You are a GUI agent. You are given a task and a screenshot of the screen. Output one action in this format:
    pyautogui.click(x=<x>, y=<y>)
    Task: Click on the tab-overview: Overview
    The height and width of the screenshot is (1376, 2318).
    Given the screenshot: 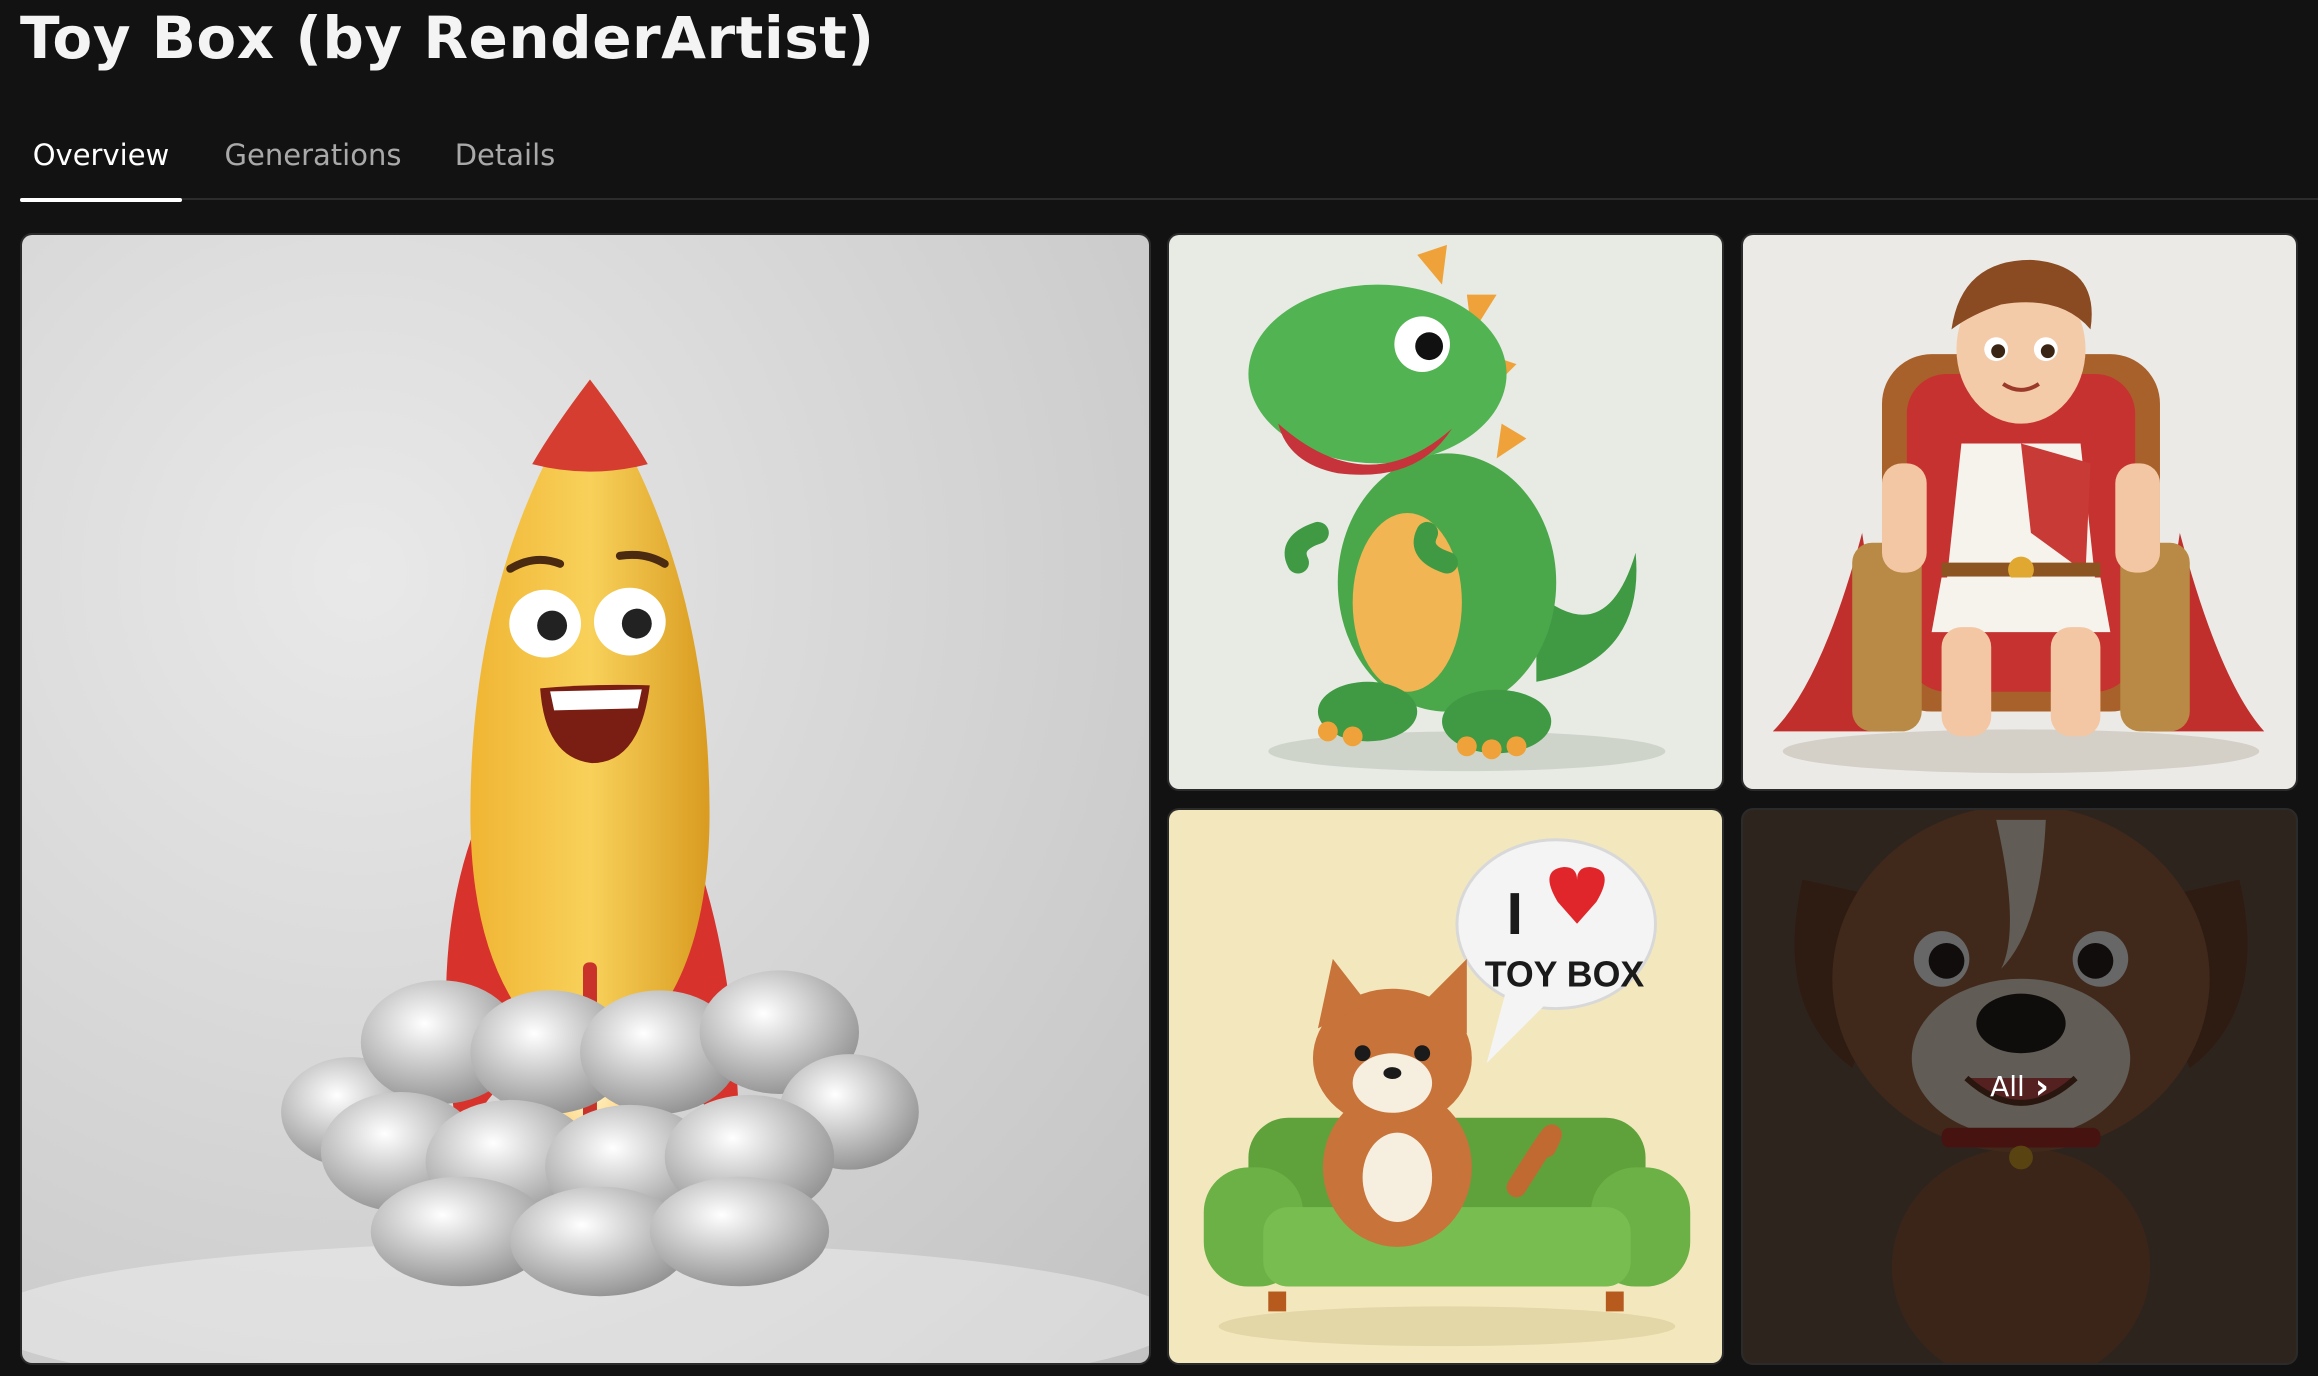 What is the action you would take?
    pyautogui.click(x=101, y=170)
    